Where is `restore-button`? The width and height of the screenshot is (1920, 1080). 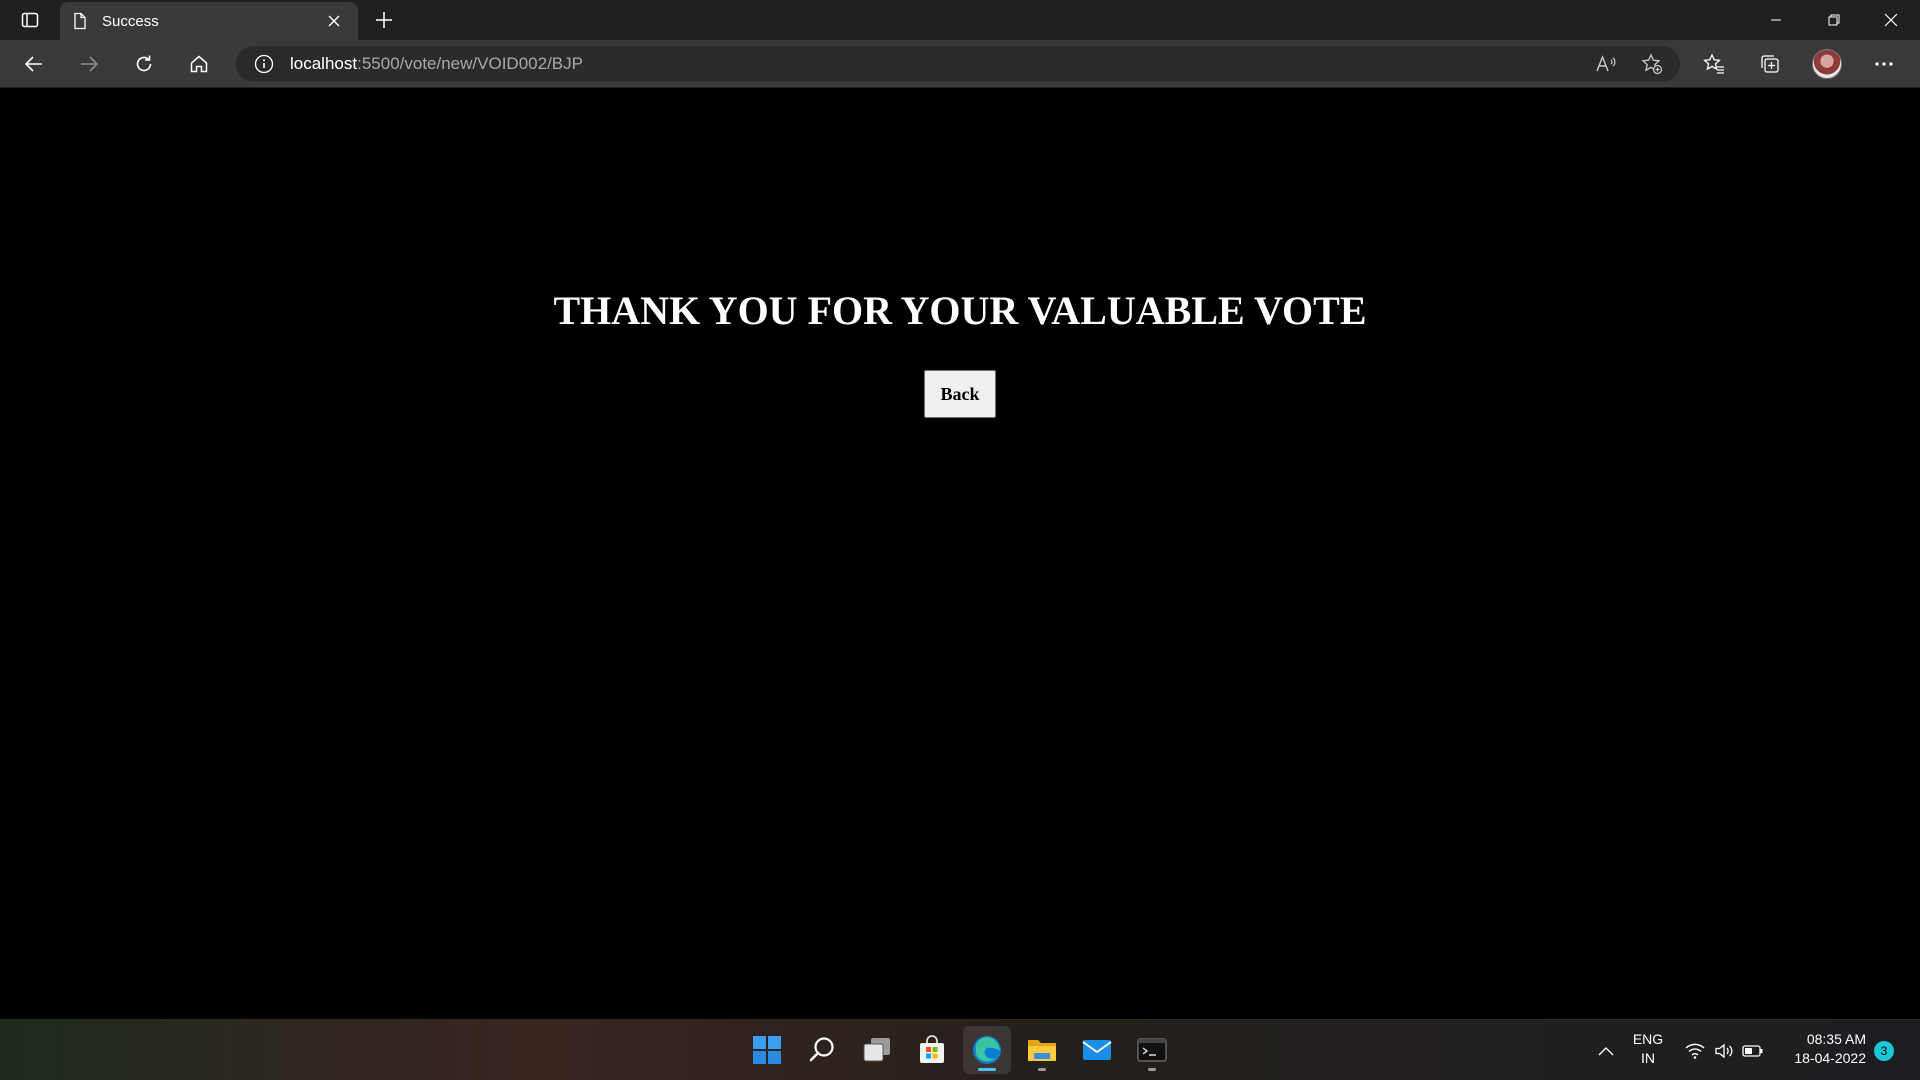 restore-button is located at coordinates (1834, 20).